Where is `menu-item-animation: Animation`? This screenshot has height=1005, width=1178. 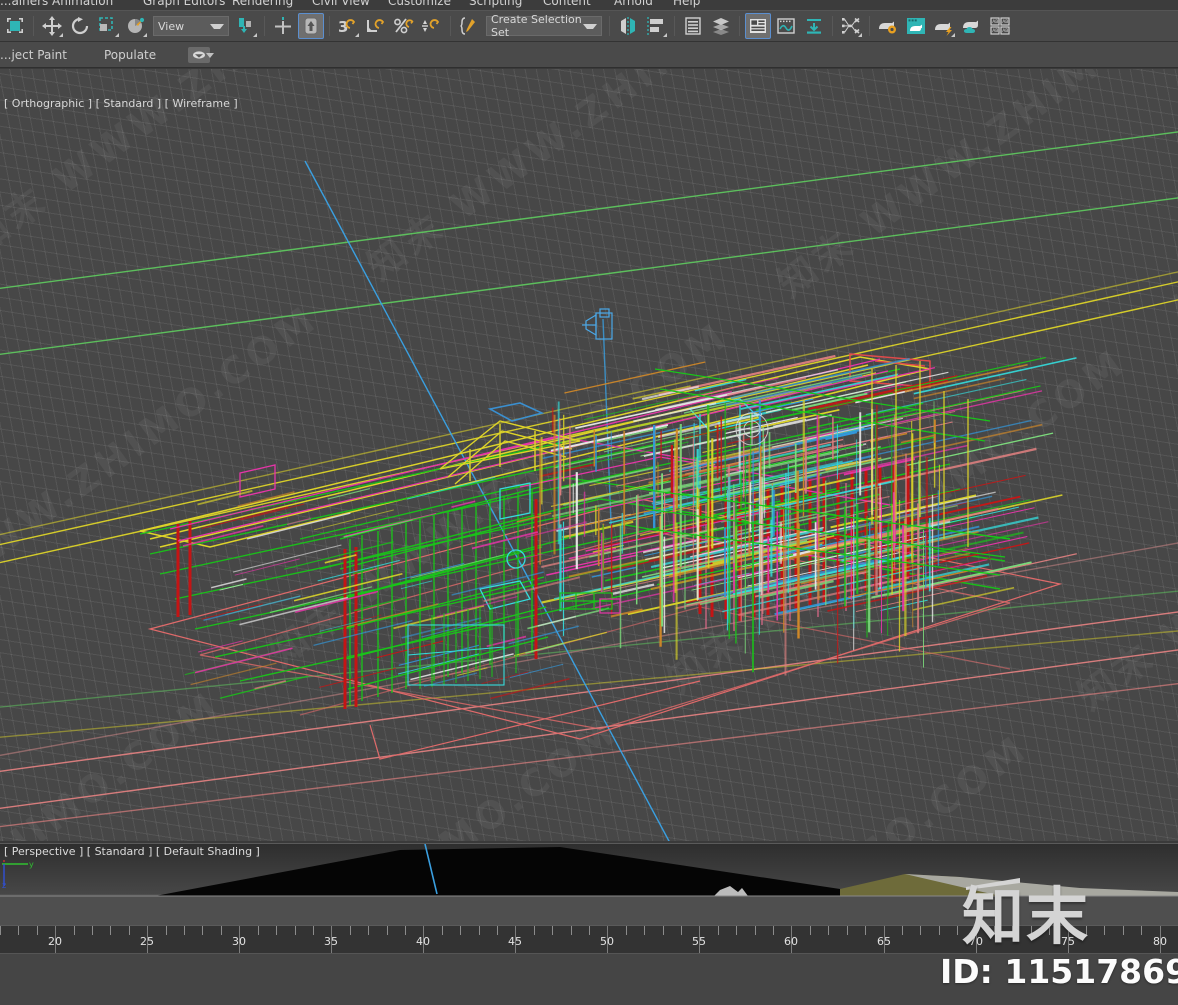 menu-item-animation: Animation is located at coordinates (82, 4).